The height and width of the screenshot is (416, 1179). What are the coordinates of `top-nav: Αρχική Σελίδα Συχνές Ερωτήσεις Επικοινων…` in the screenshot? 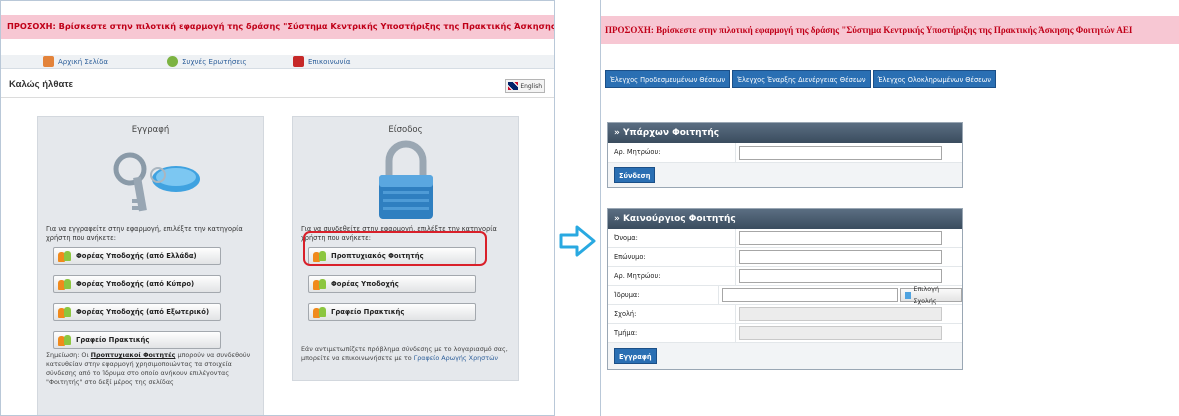 It's located at (277, 62).